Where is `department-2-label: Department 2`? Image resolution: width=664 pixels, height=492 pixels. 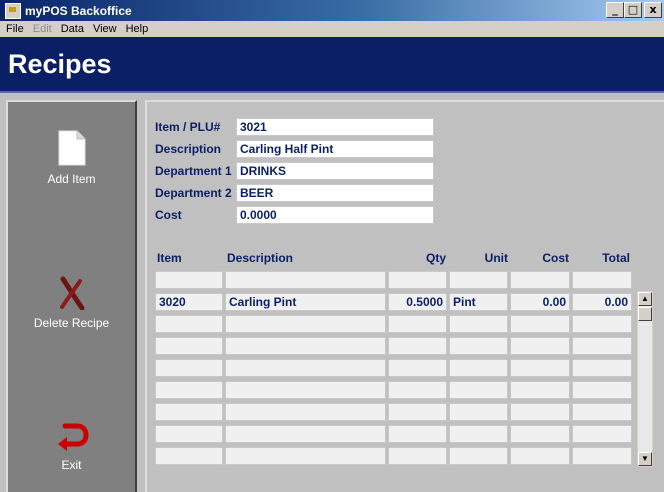
department-2-label: Department 2 is located at coordinates (193, 193).